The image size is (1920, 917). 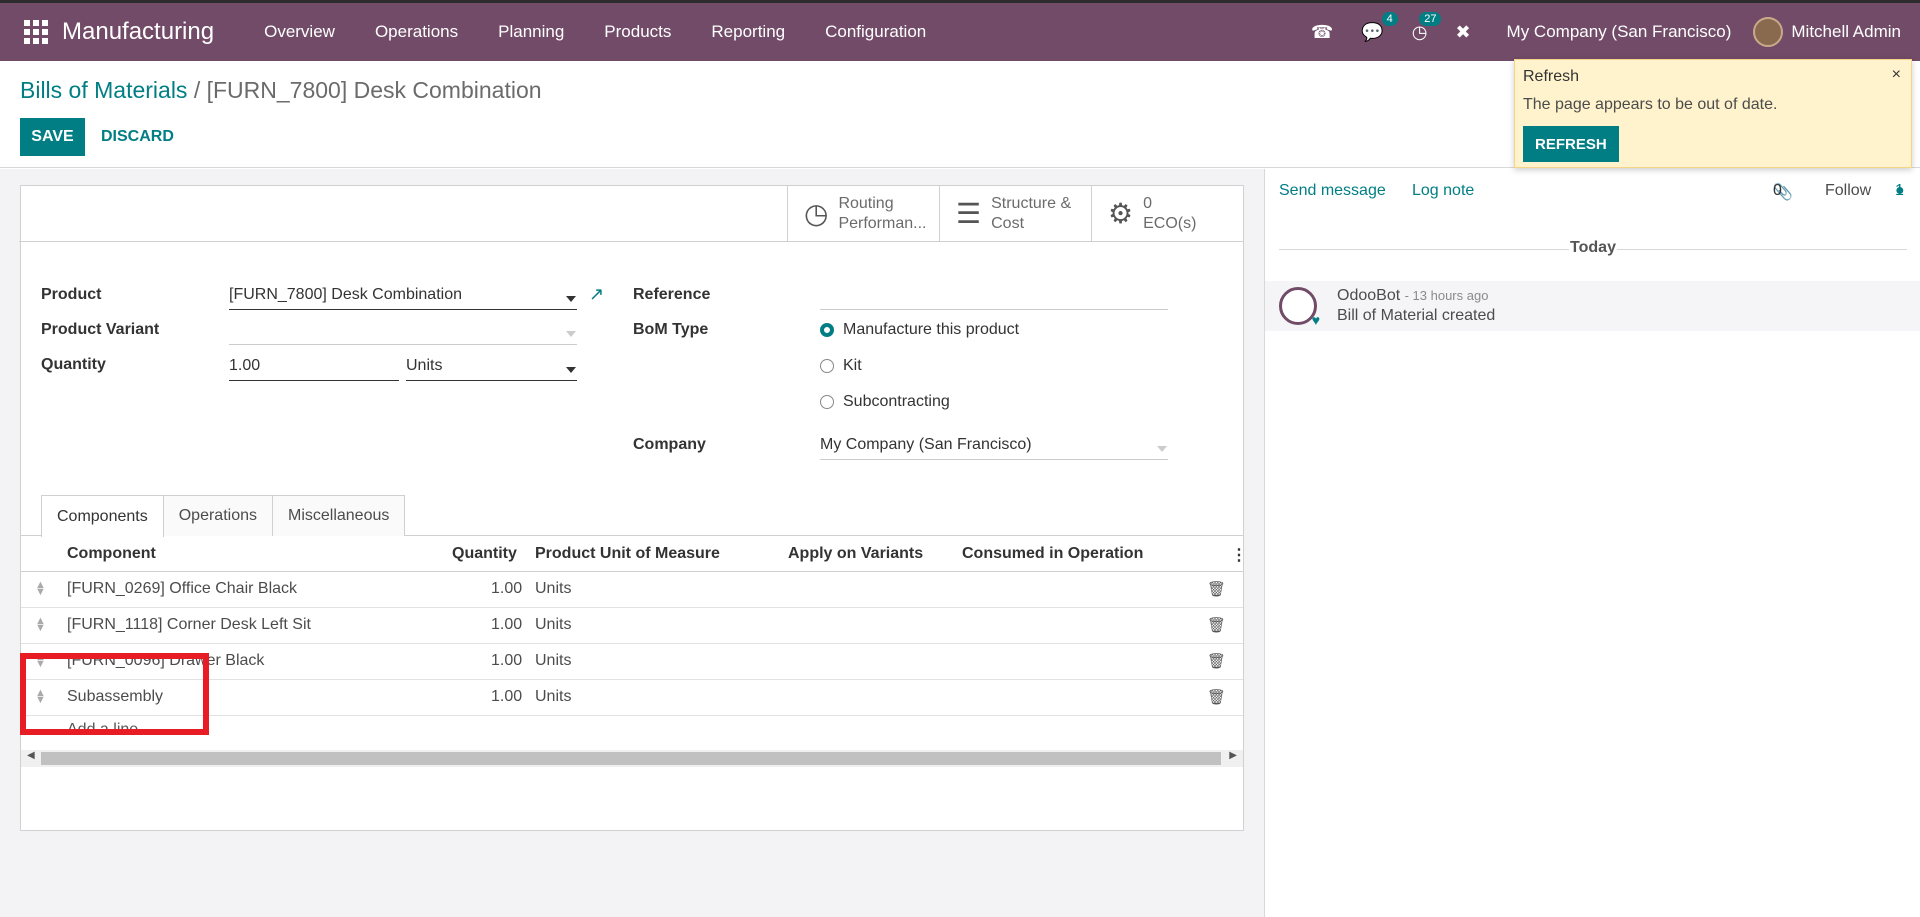 I want to click on gears-icon: ⚙, so click(x=1121, y=213).